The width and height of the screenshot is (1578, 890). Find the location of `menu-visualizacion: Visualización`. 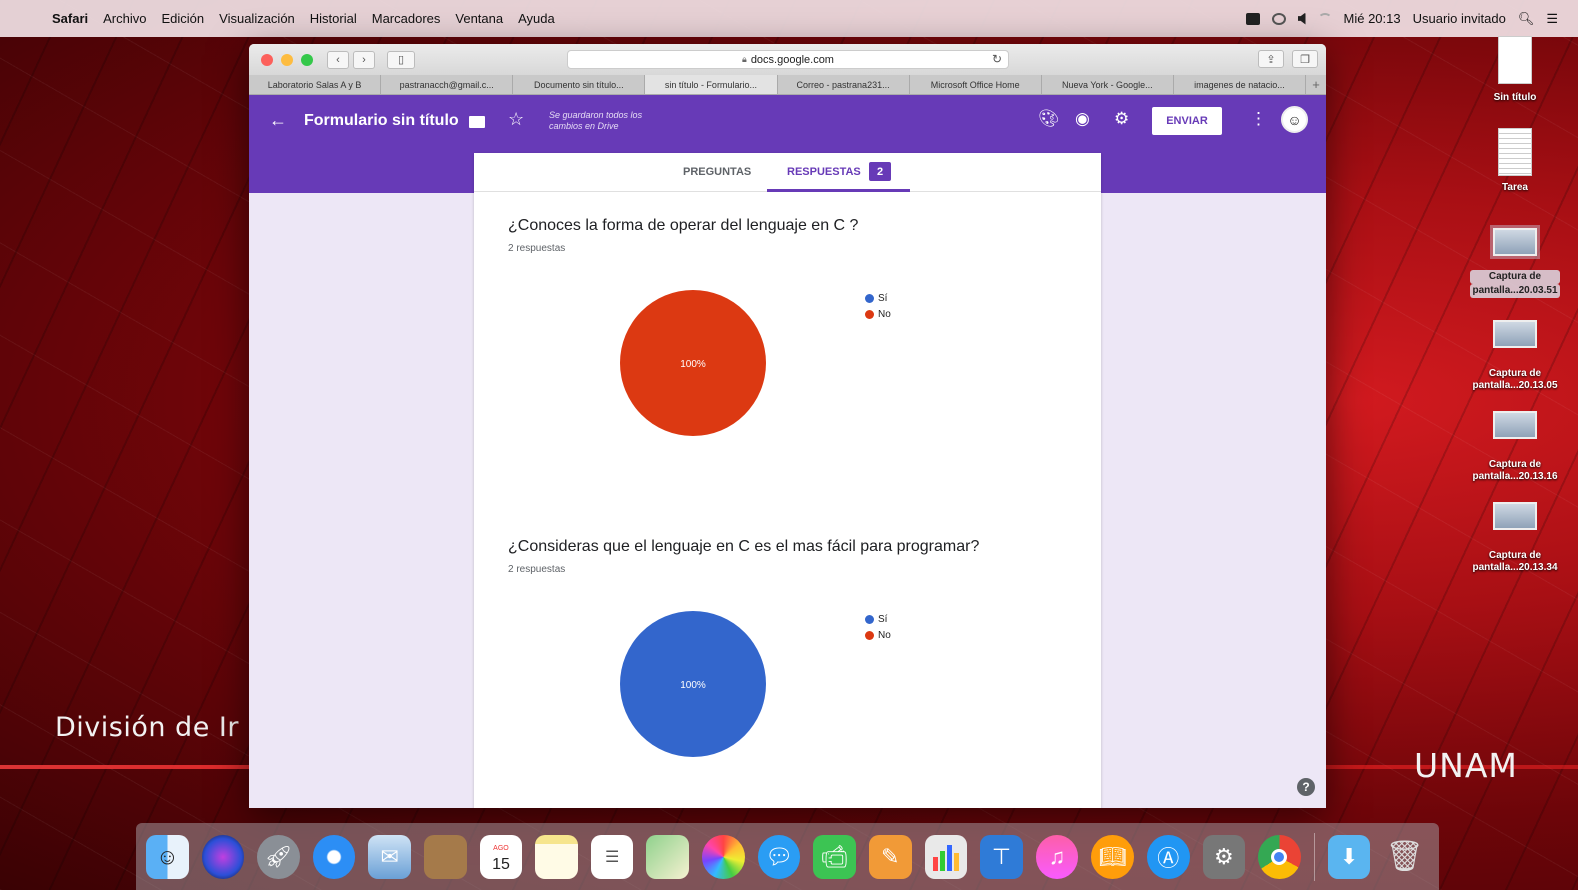

menu-visualizacion: Visualización is located at coordinates (257, 18).